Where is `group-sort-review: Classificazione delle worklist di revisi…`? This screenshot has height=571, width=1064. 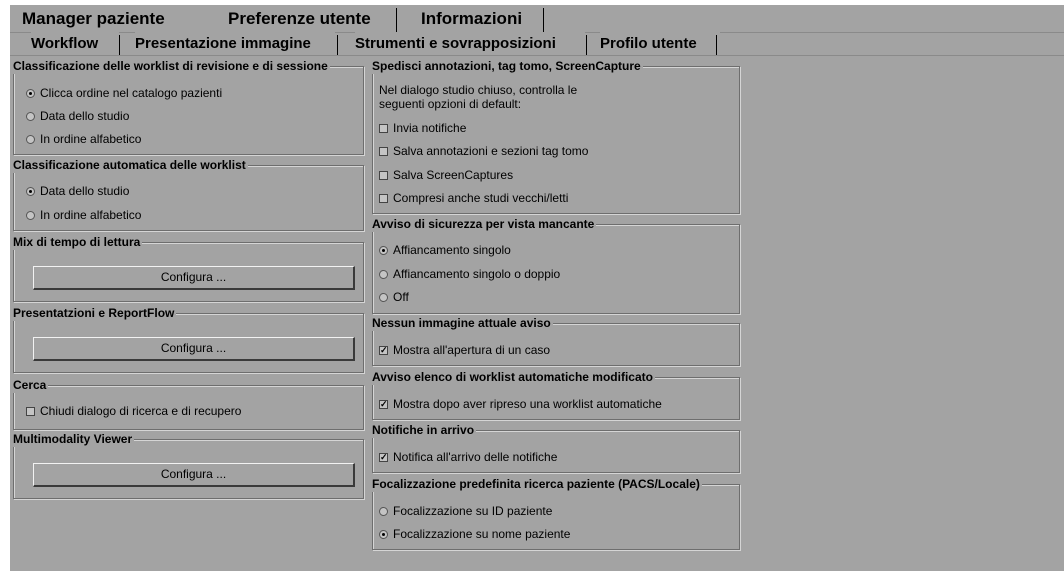
group-sort-review: Classificazione delle worklist di revisi… is located at coordinates (188, 106).